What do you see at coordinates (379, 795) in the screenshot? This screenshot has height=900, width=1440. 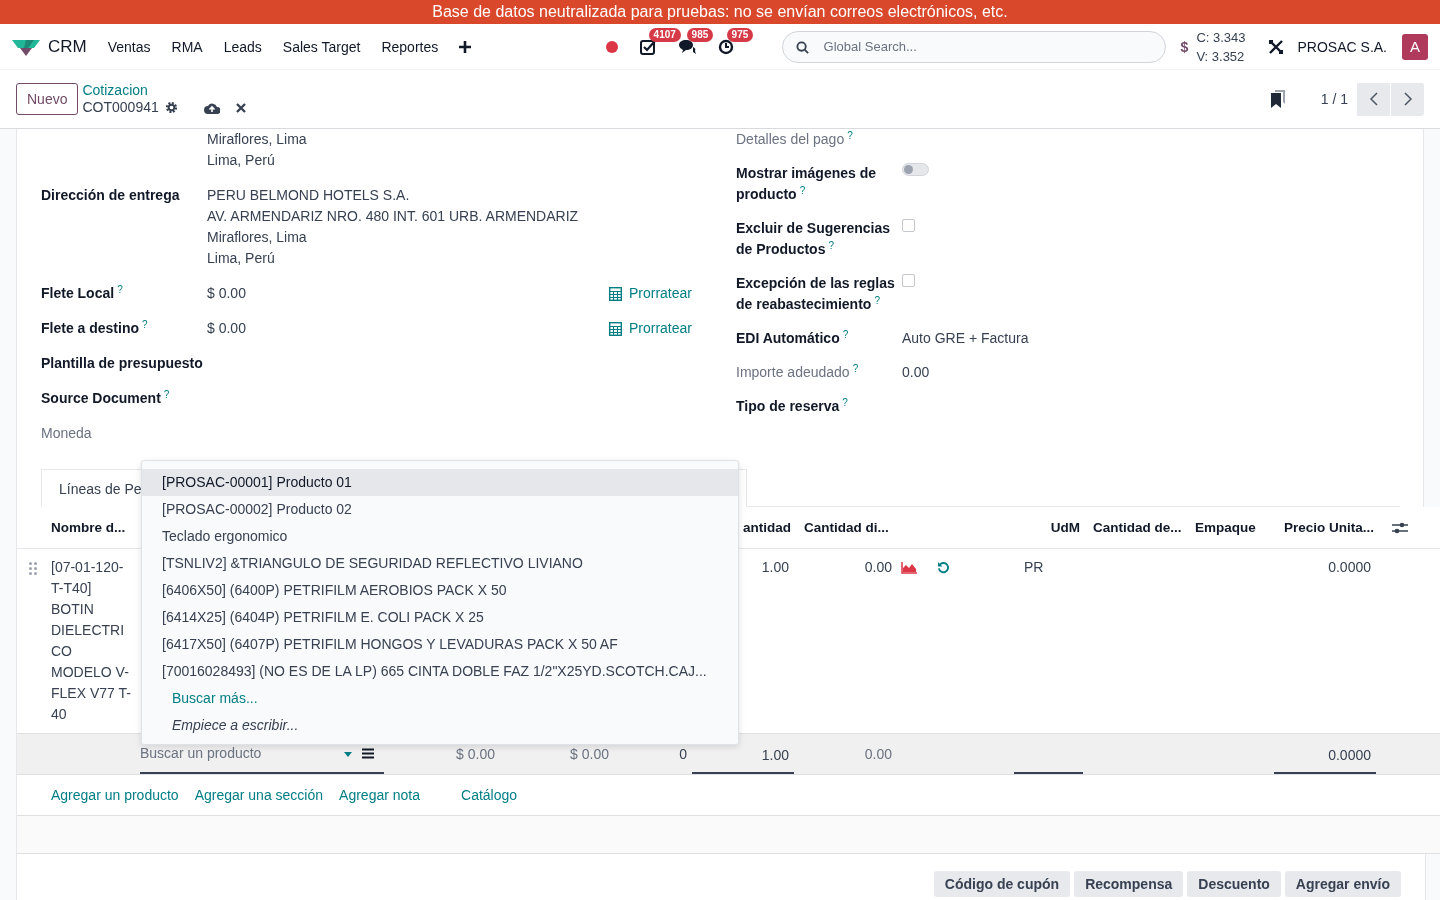 I see `add-line-link: Agregar nota` at bounding box center [379, 795].